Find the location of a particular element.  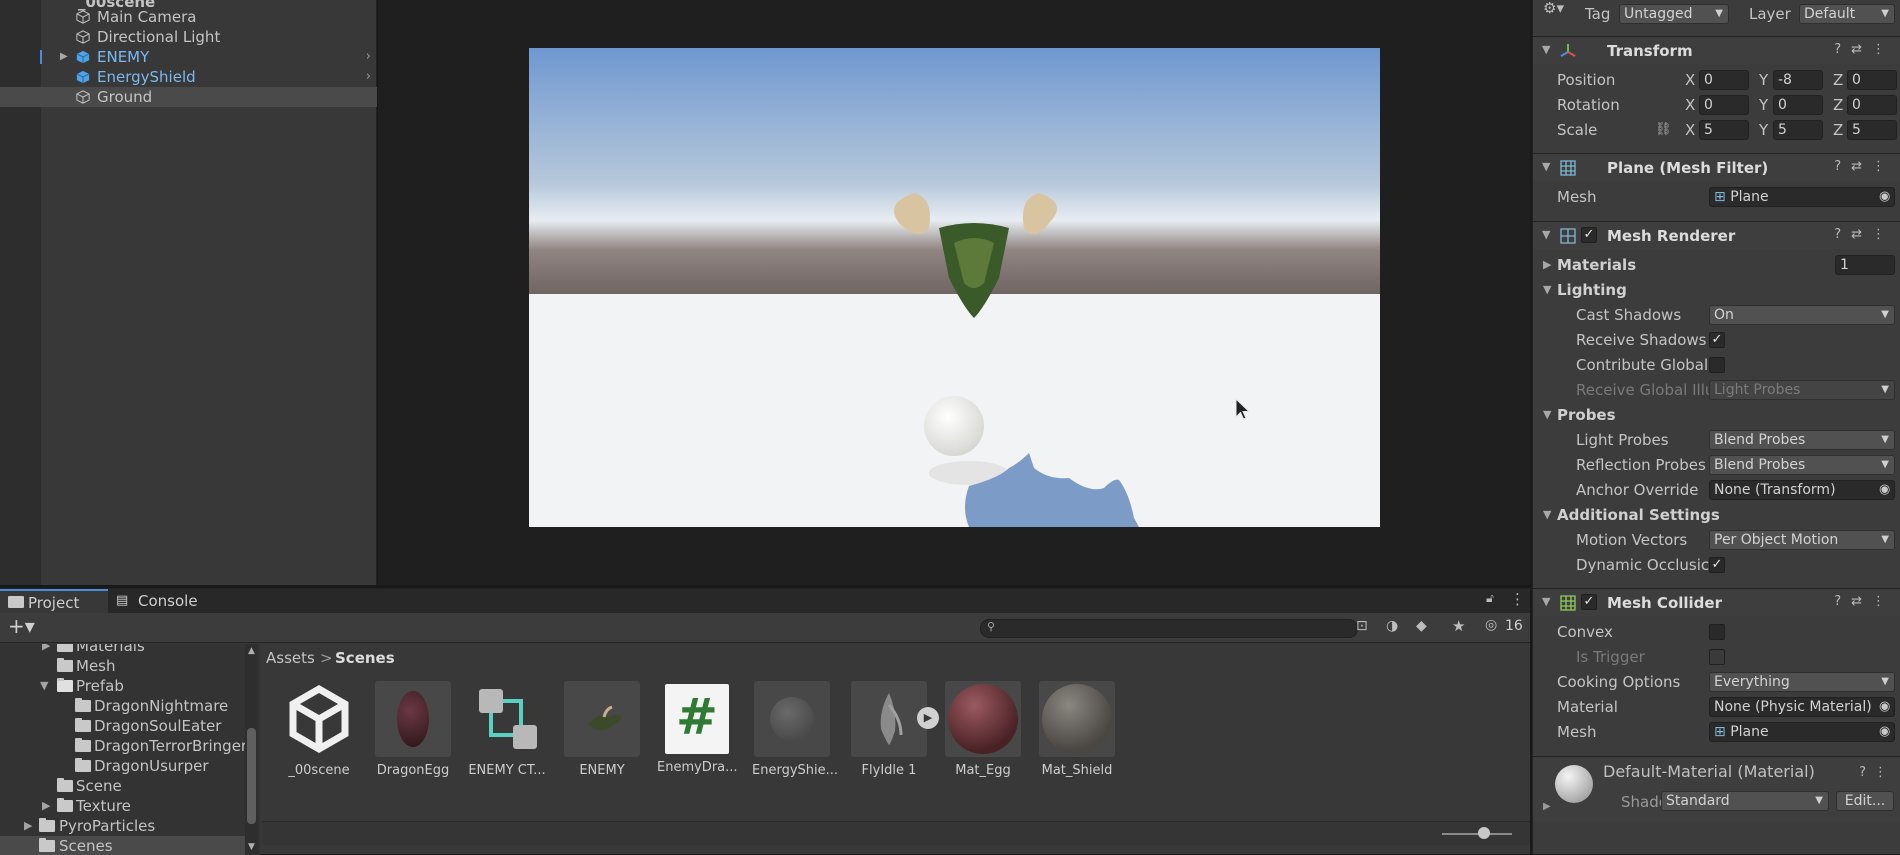

filter-by-type-icon: ◑ is located at coordinates (1392, 626).